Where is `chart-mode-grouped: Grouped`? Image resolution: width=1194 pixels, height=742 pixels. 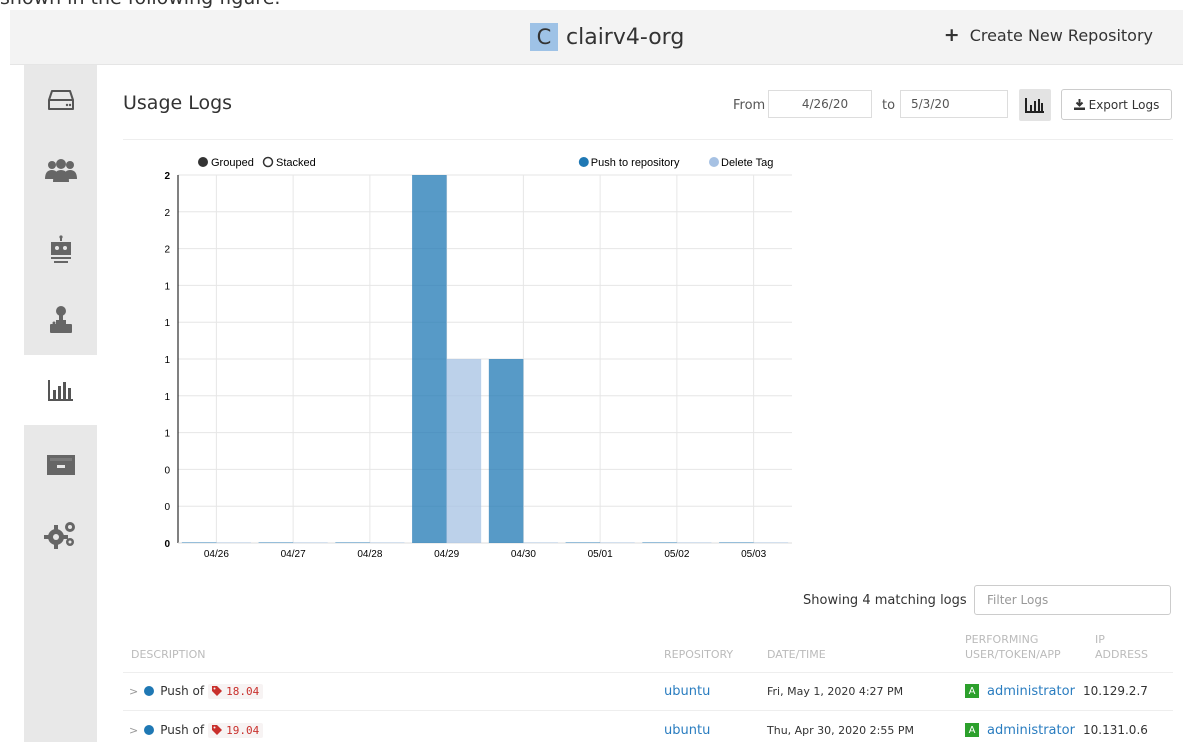
chart-mode-grouped: Grouped is located at coordinates (226, 163).